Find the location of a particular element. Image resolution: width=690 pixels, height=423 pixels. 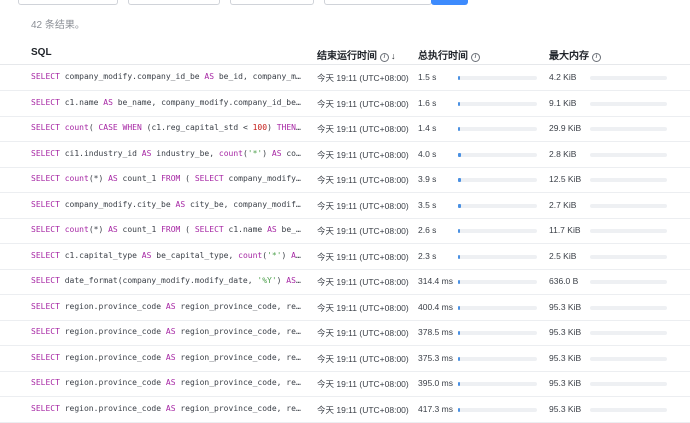

duration: 417.3 ms is located at coordinates (435, 408).